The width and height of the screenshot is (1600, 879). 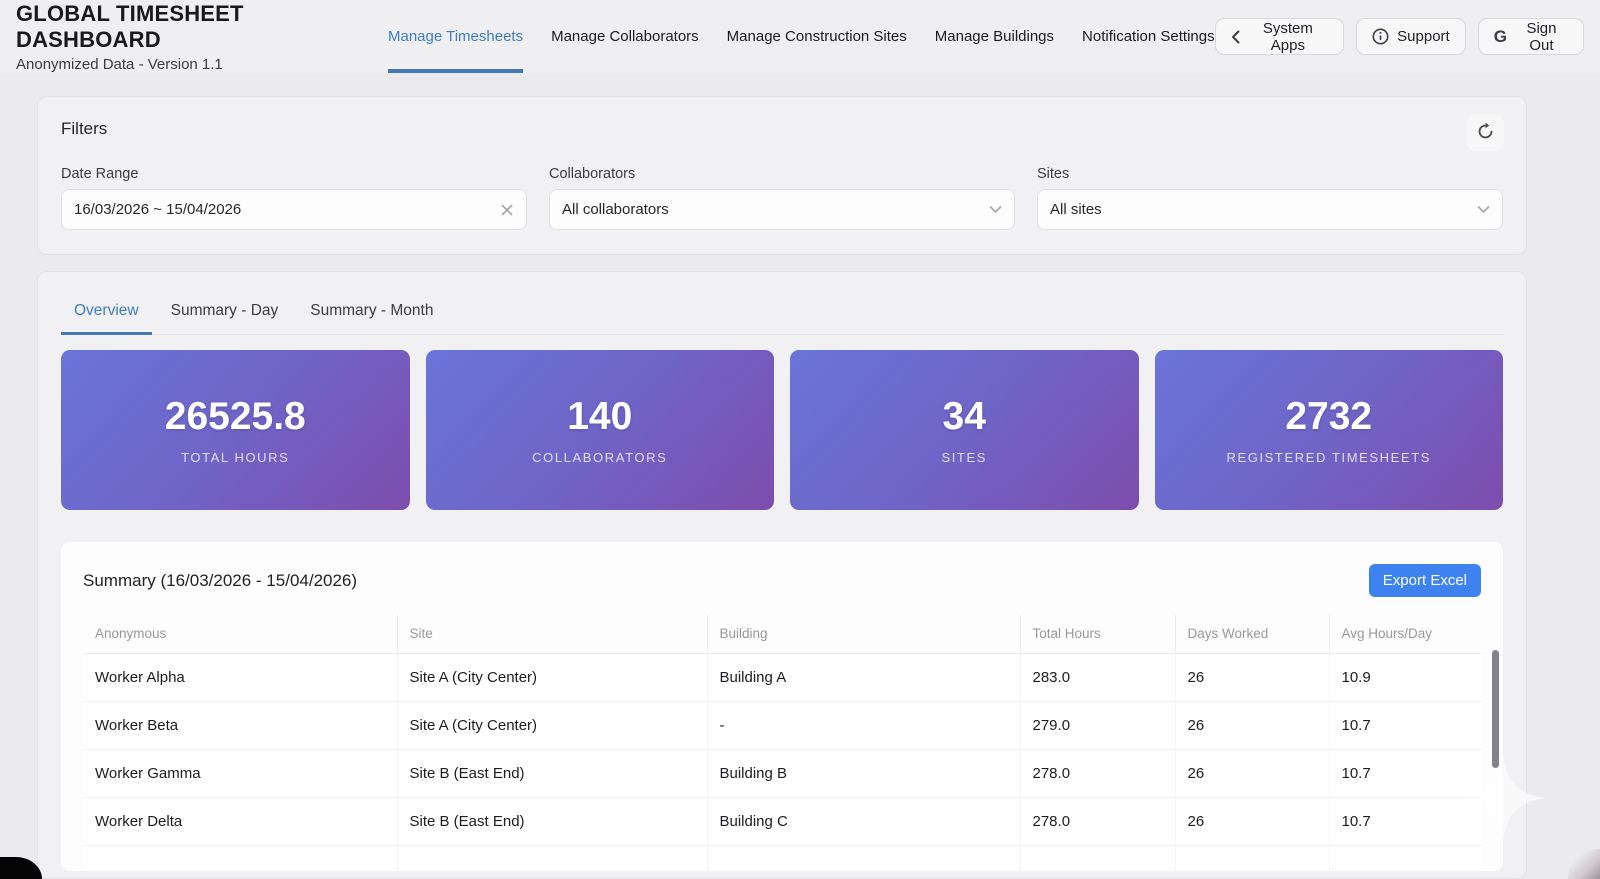 What do you see at coordinates (1329, 416) in the screenshot?
I see `stat-value: 2732` at bounding box center [1329, 416].